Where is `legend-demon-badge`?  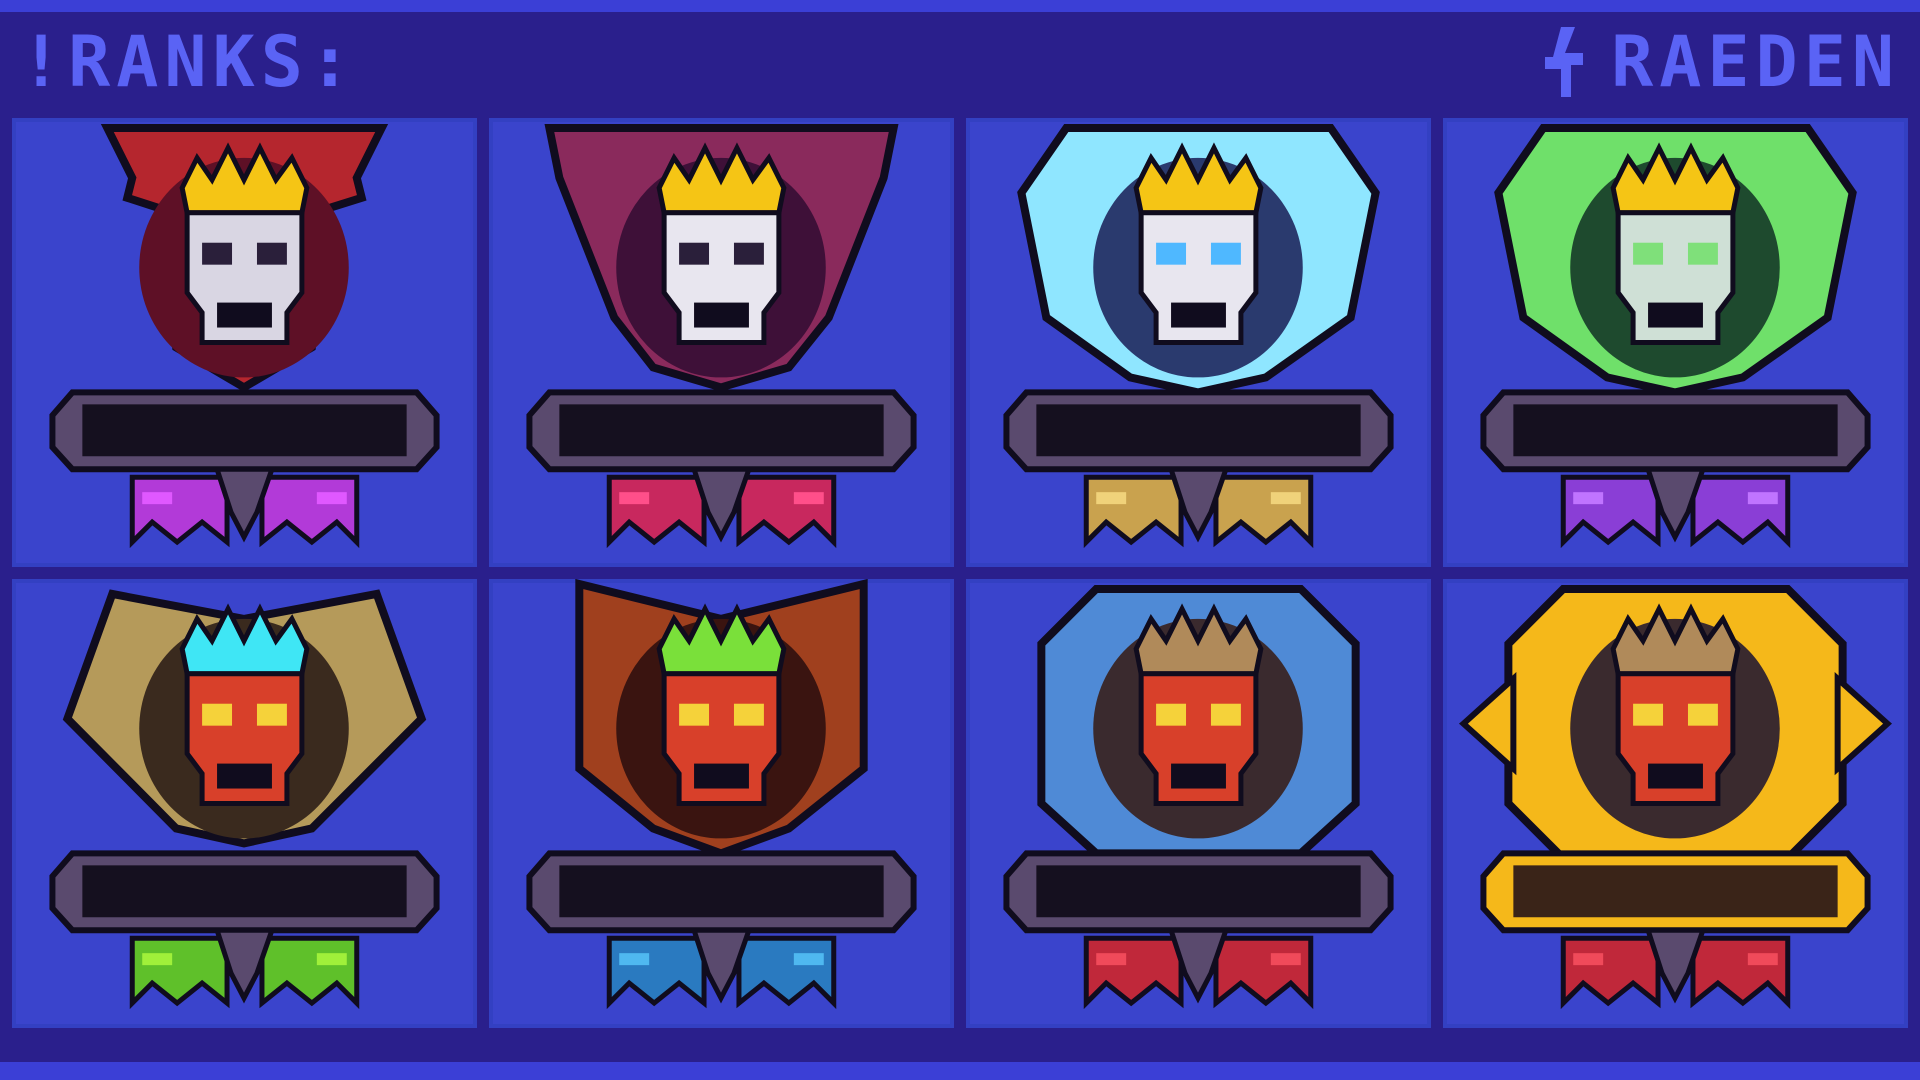
legend-demon-badge is located at coordinates (1675, 797).